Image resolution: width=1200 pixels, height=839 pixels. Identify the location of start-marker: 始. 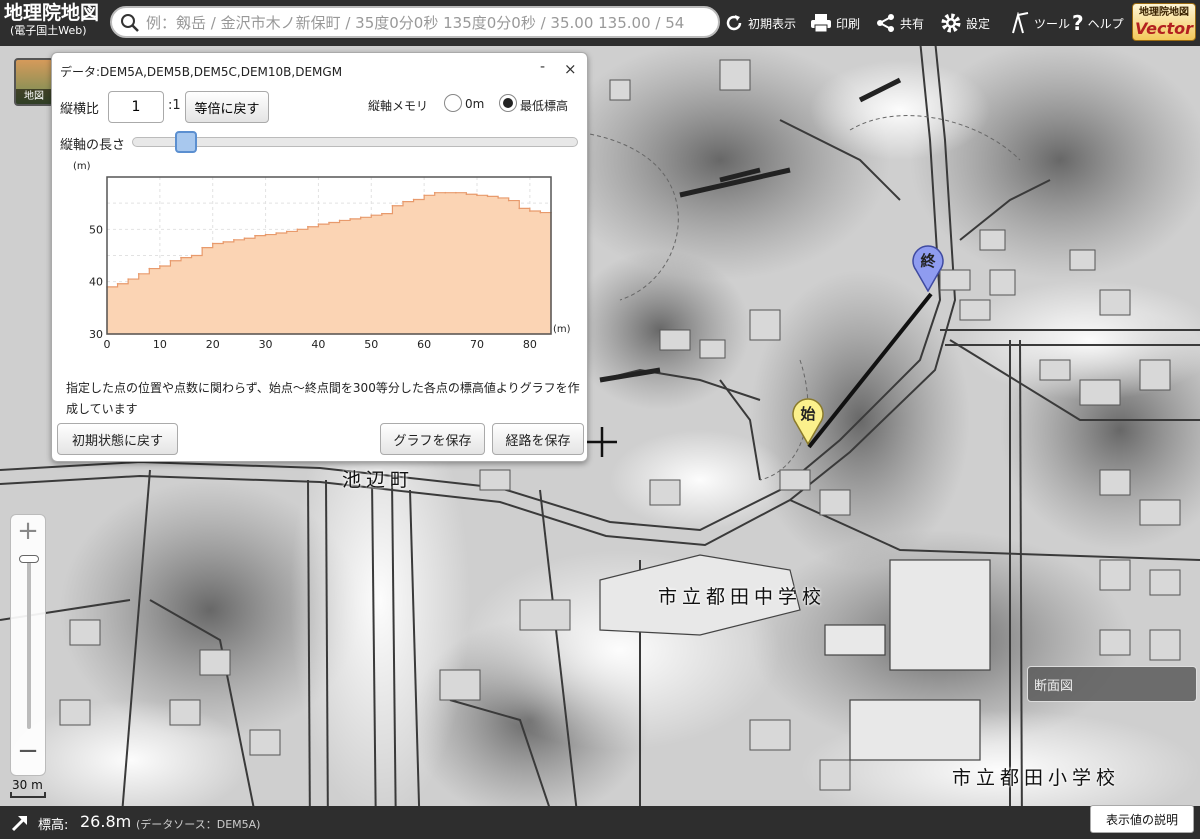
(808, 420).